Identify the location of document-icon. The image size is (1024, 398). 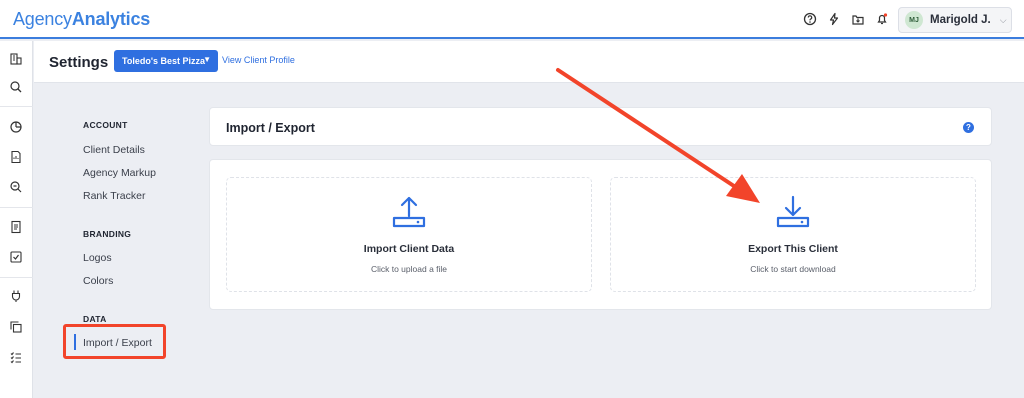
(16, 227).